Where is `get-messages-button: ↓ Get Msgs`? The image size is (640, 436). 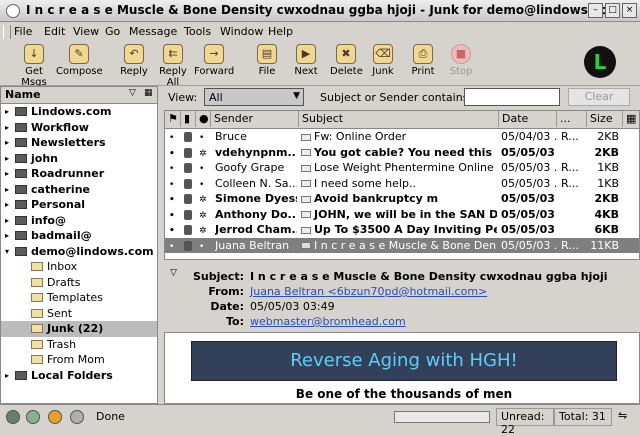 get-messages-button: ↓ Get Msgs is located at coordinates (34, 66).